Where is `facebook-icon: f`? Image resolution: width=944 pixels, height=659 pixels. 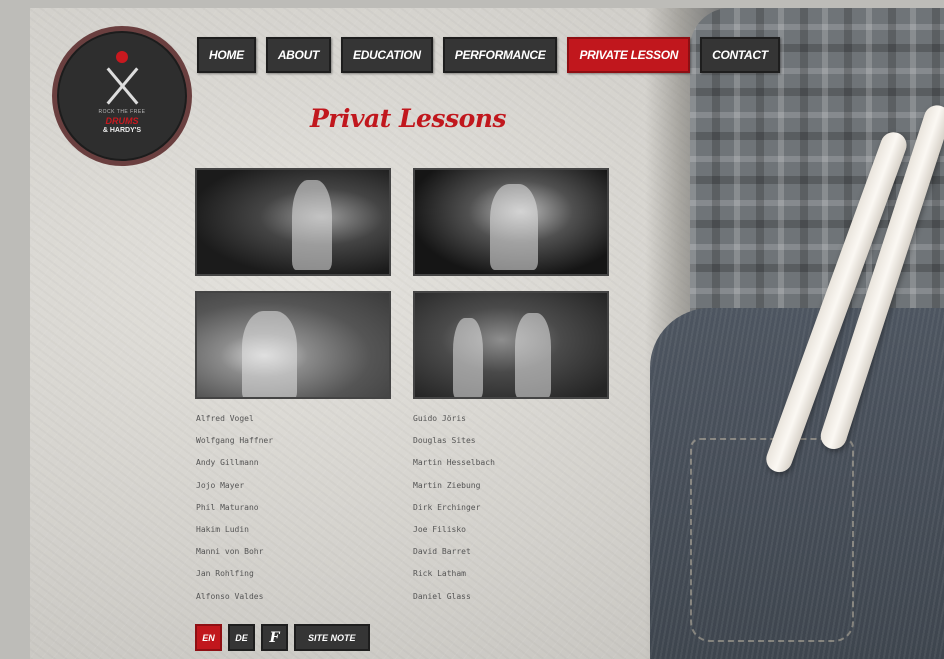 facebook-icon: f is located at coordinates (274, 637).